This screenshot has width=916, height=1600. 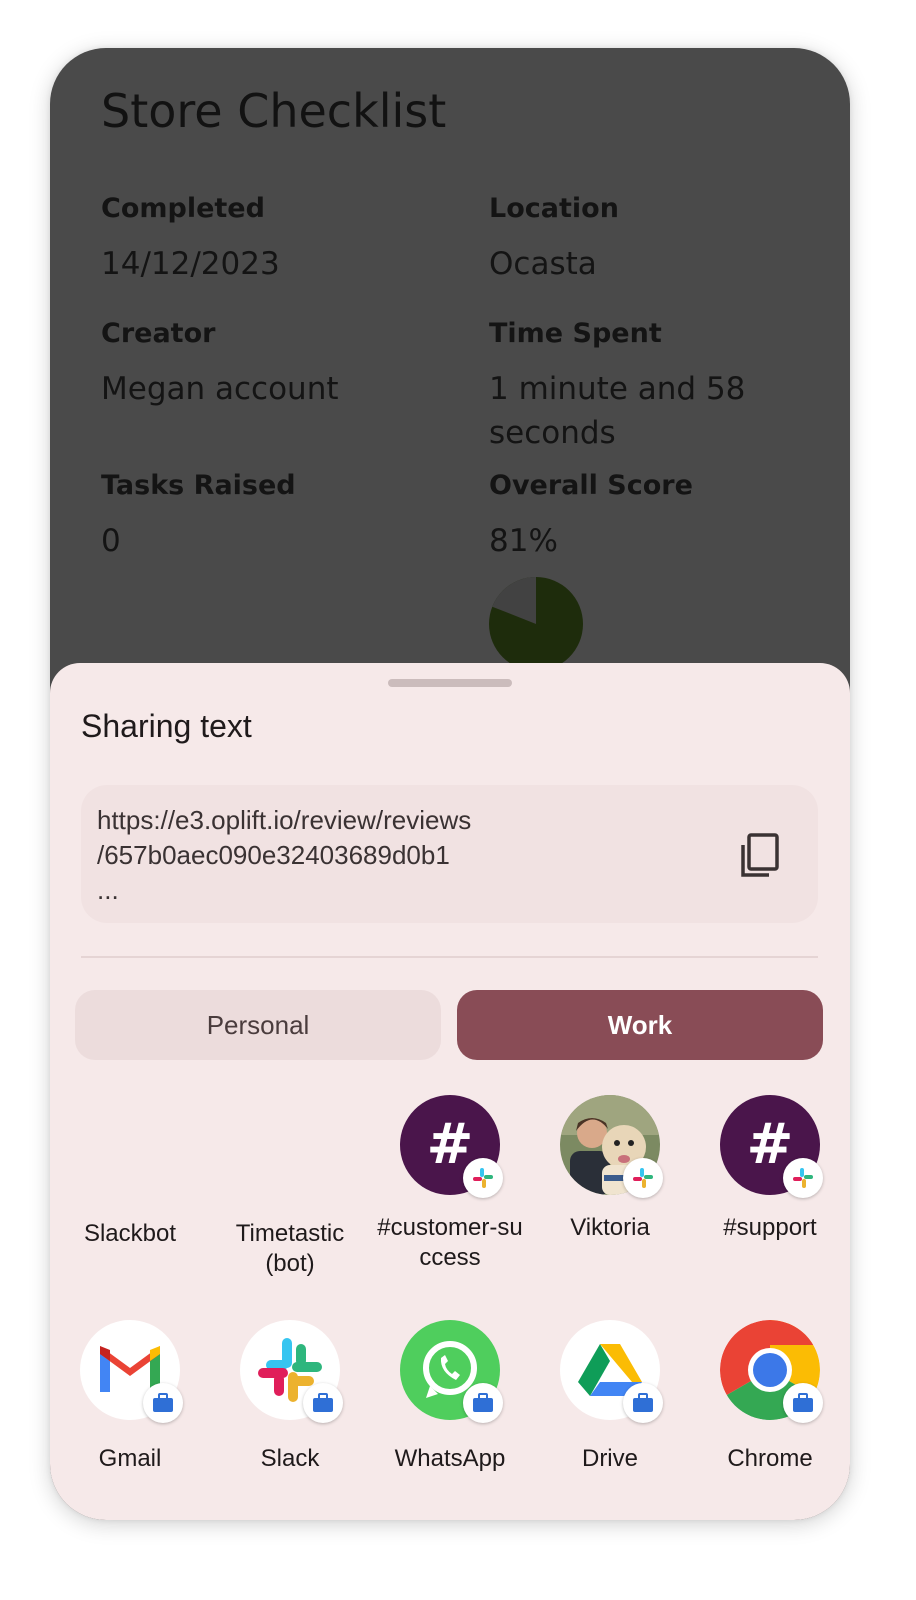 What do you see at coordinates (770, 1169) in the screenshot?
I see `direct-share-support: # #support` at bounding box center [770, 1169].